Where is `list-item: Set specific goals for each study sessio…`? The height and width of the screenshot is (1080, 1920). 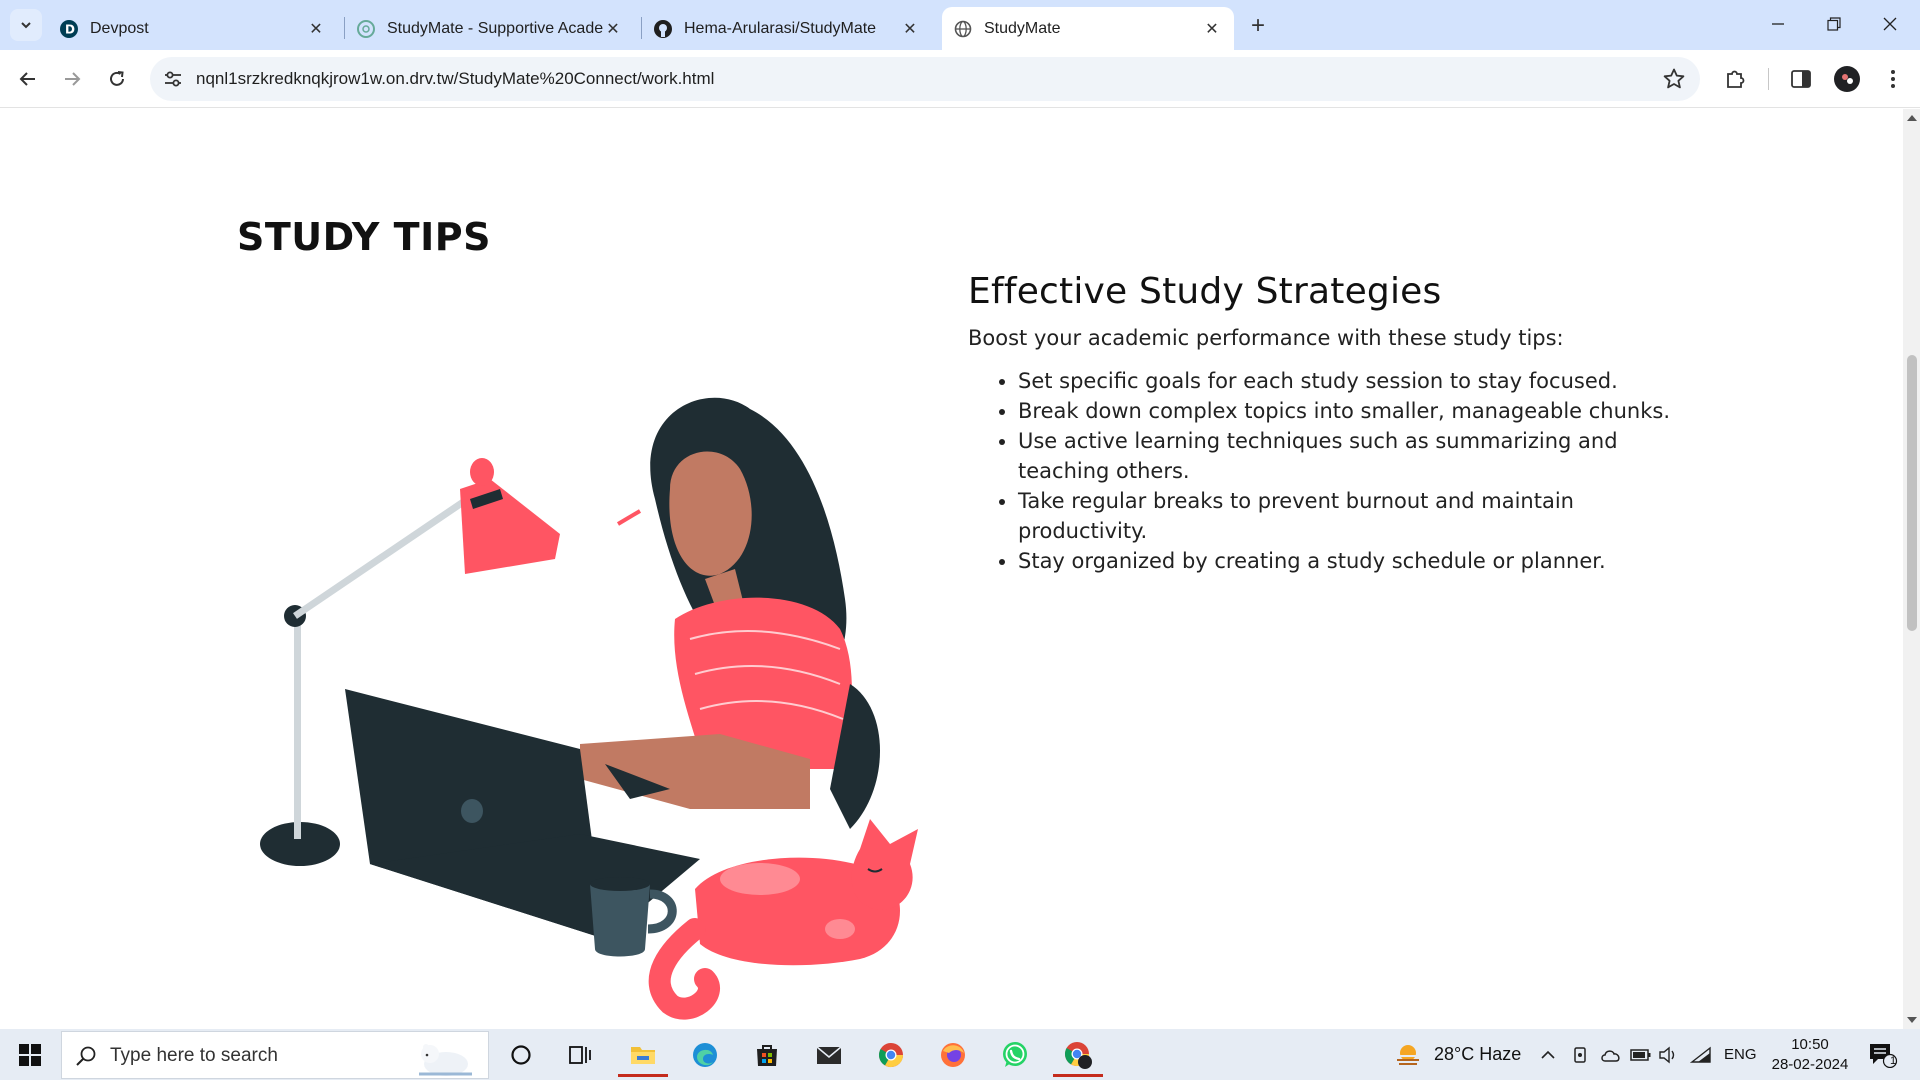 list-item: Set specific goals for each study sessio… is located at coordinates (1353, 381).